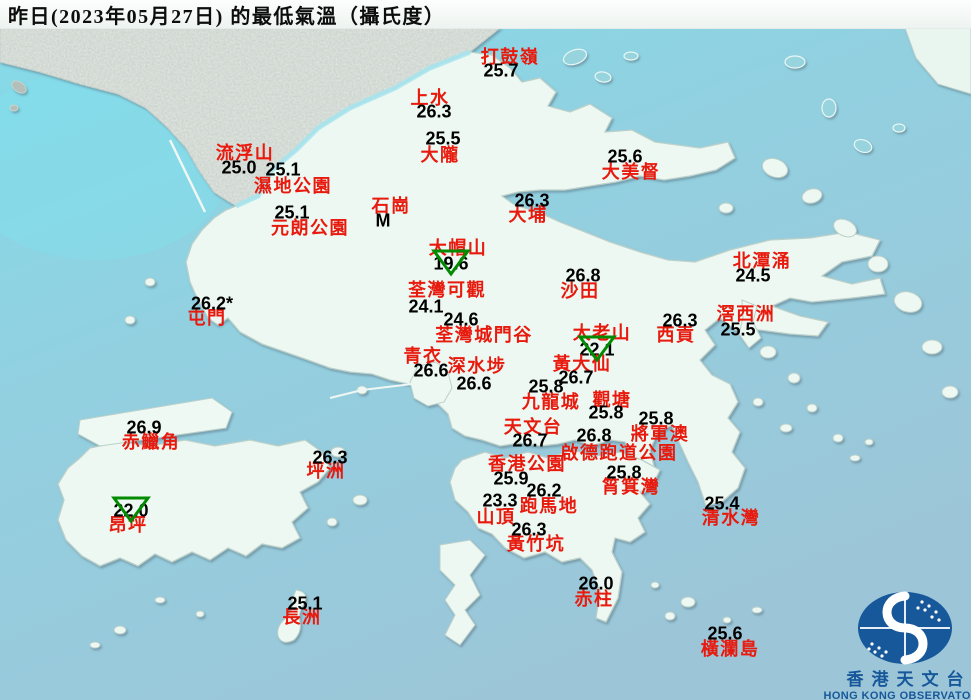 This screenshot has width=971, height=700. Describe the element at coordinates (905, 628) in the screenshot. I see `hko-logo-icon` at that location.